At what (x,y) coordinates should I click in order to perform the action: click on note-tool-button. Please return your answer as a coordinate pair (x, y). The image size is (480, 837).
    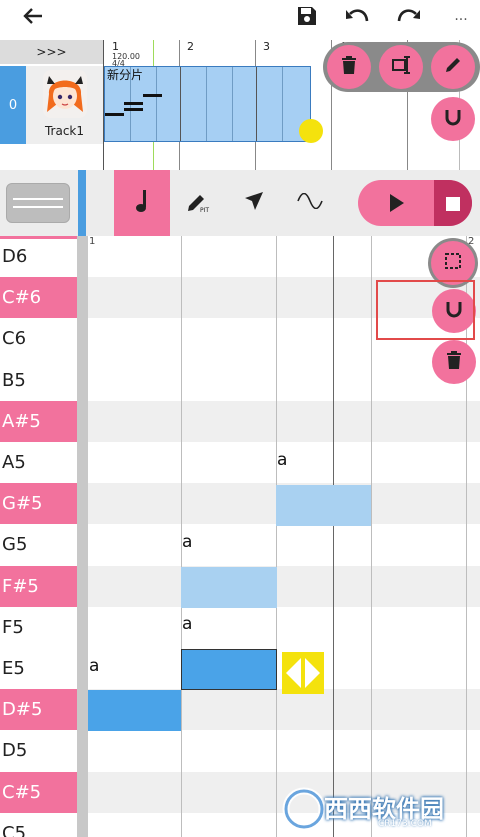
    Looking at the image, I should click on (142, 203).